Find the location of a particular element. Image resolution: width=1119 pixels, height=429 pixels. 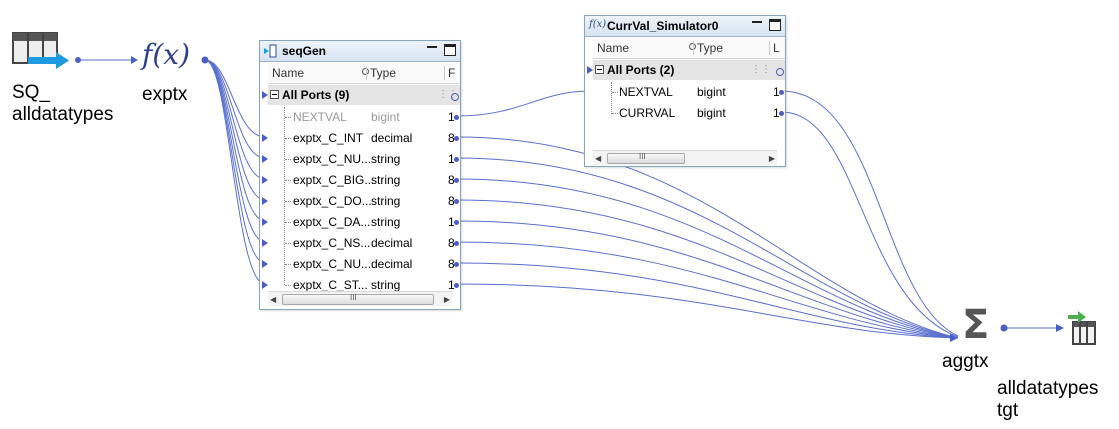

port-row: CURRVAL bigint 1 is located at coordinates (689, 113).